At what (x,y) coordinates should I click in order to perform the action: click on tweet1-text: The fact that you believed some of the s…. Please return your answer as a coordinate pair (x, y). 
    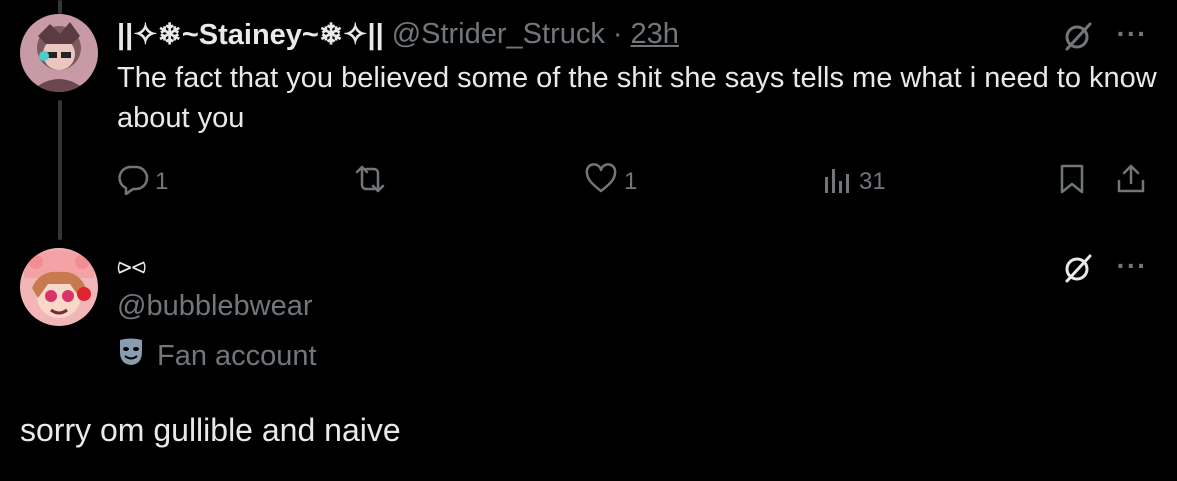
    Looking at the image, I should click on (637, 98).